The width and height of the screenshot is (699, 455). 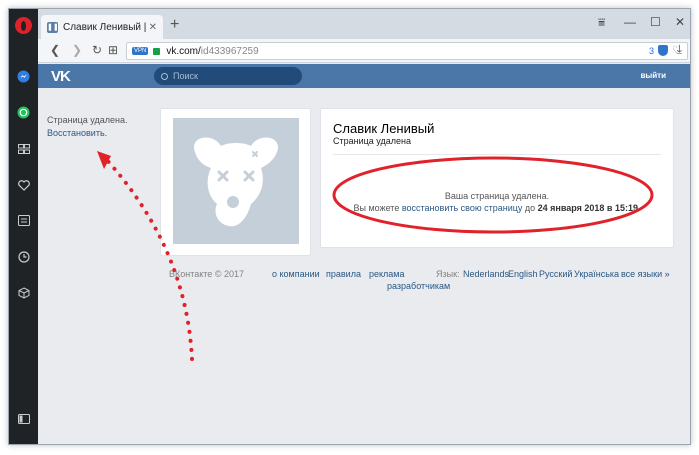 What do you see at coordinates (206, 274) in the screenshot?
I see `copyright: ВКонтакте © 2017` at bounding box center [206, 274].